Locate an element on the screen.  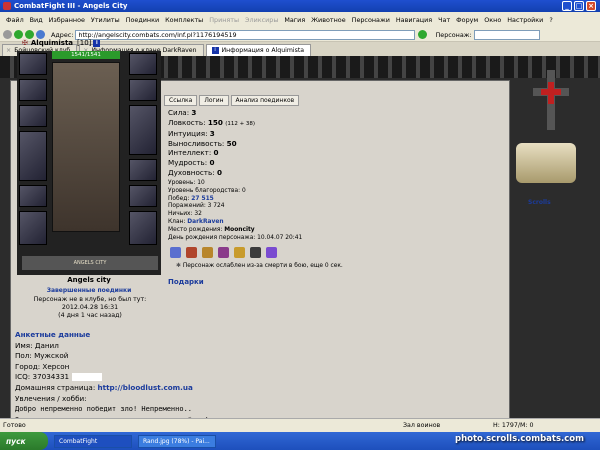
legs-slot is located at coordinates (143, 228).